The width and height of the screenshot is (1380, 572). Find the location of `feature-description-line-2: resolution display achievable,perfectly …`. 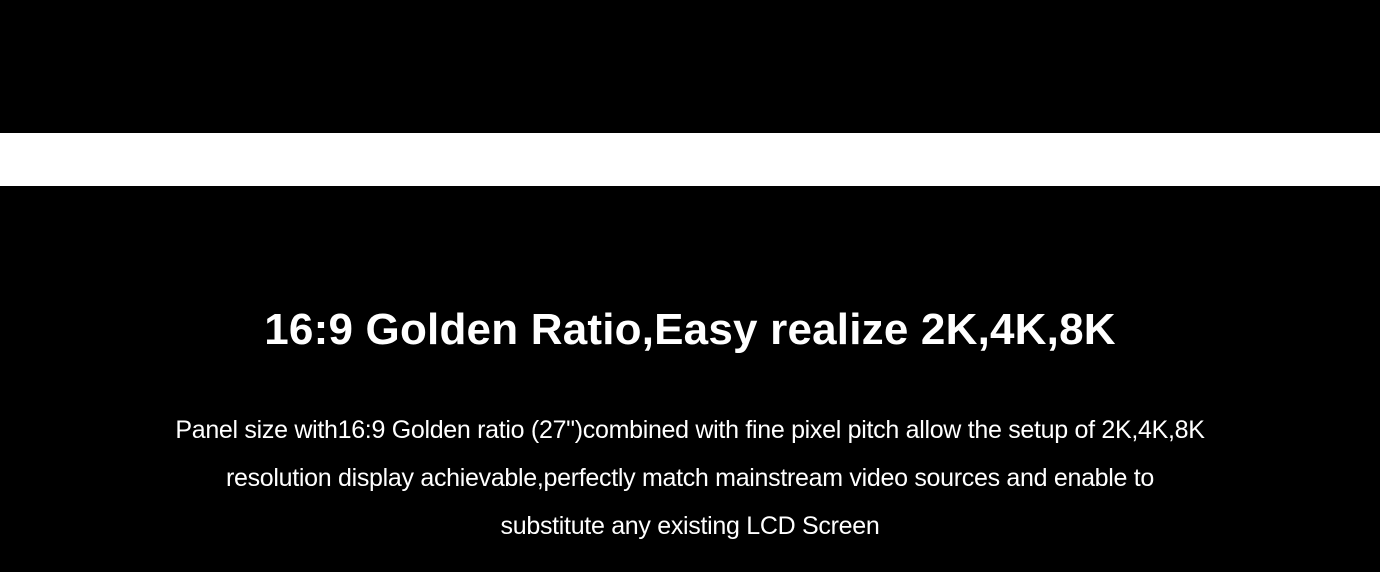

feature-description-line-2: resolution display achievable,perfectly … is located at coordinates (690, 478).